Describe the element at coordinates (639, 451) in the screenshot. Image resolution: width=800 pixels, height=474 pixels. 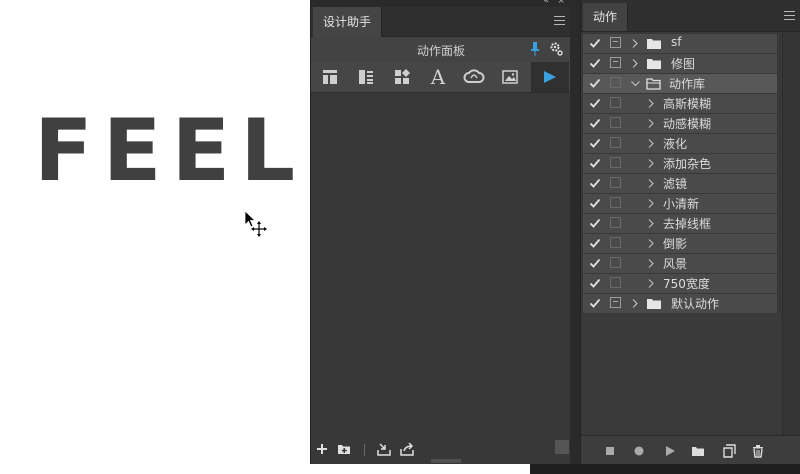
I see `record-icon` at that location.